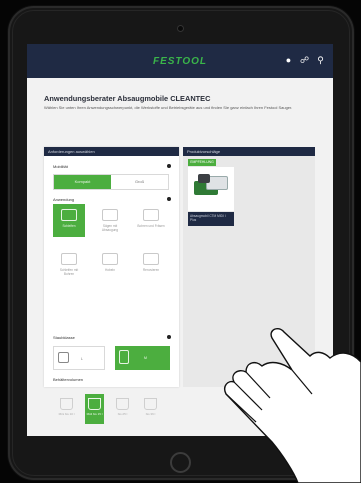 The image size is (361, 483). What do you see at coordinates (151, 215) in the screenshot?
I see `drill-icon` at bounding box center [151, 215].